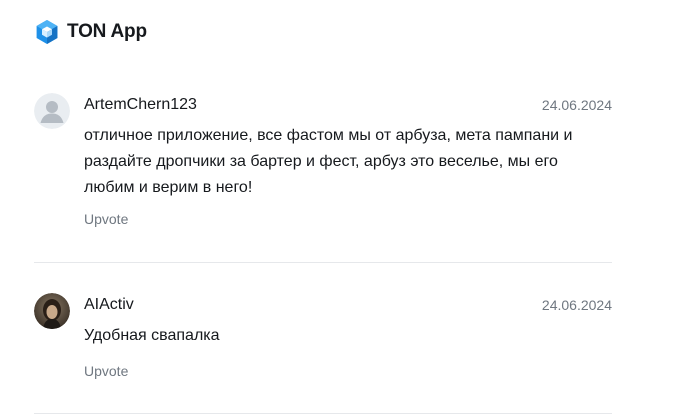  I want to click on ton-app-logo-icon, so click(47, 32).